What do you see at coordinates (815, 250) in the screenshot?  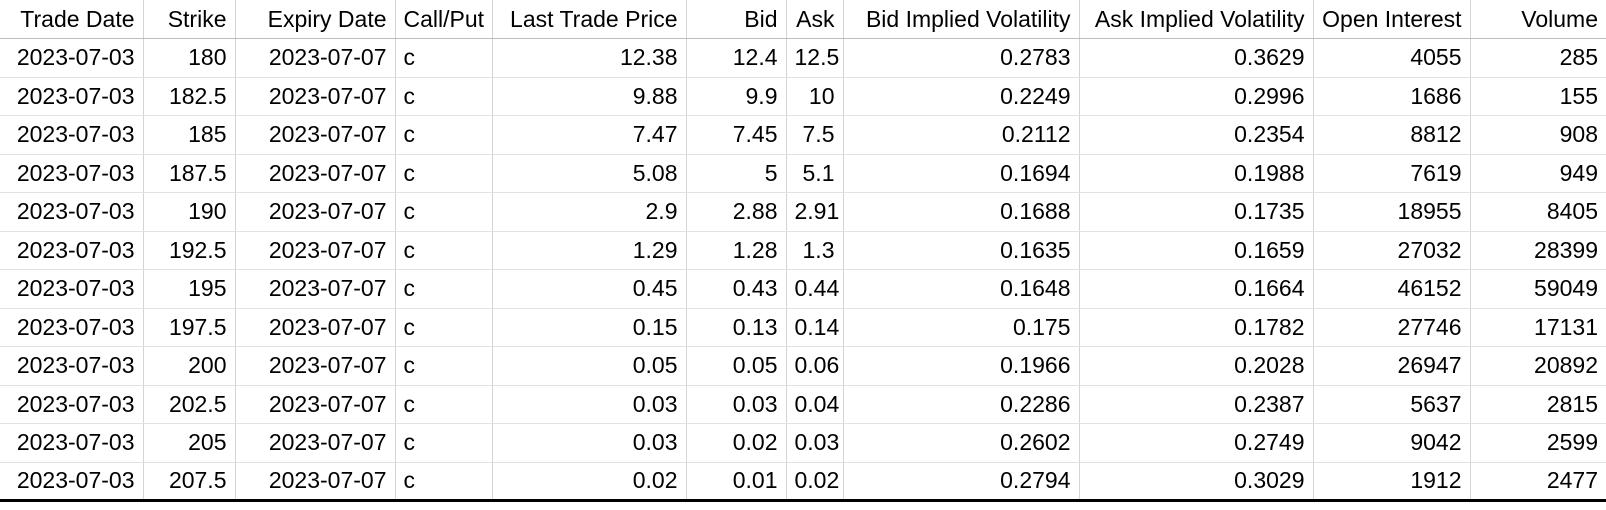 I see `cell-ask: 1.3` at bounding box center [815, 250].